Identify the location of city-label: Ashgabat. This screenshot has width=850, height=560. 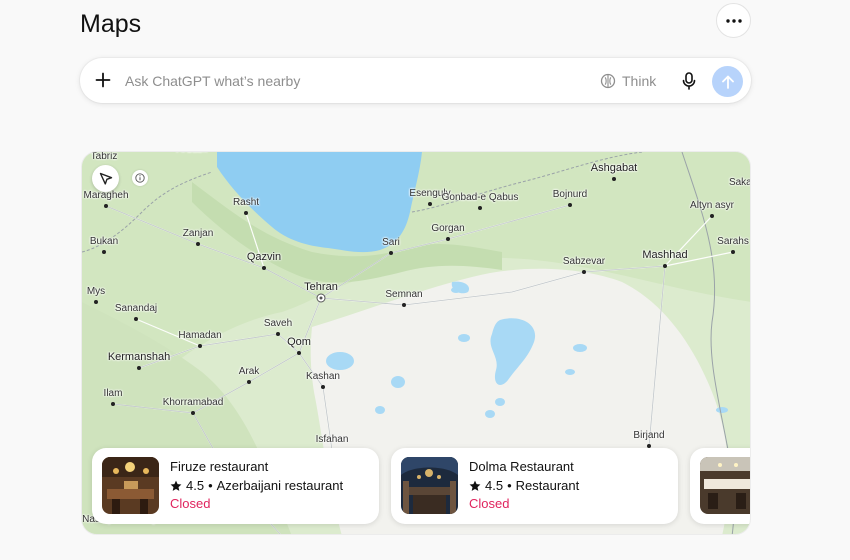
(614, 168).